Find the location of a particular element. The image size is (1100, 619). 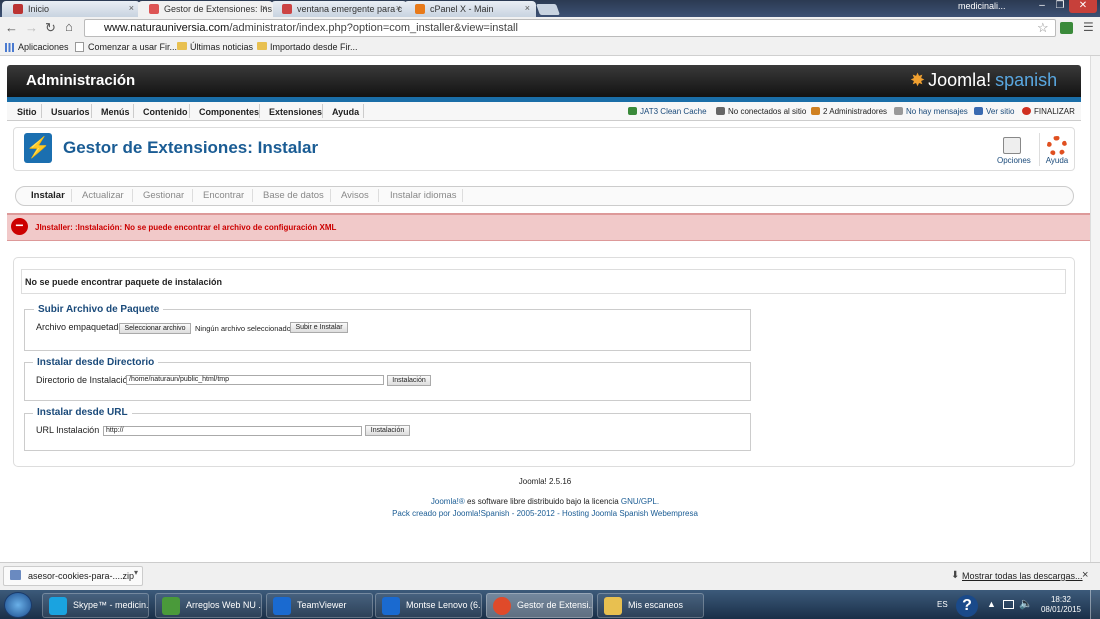

cache-icon is located at coordinates (632, 111).